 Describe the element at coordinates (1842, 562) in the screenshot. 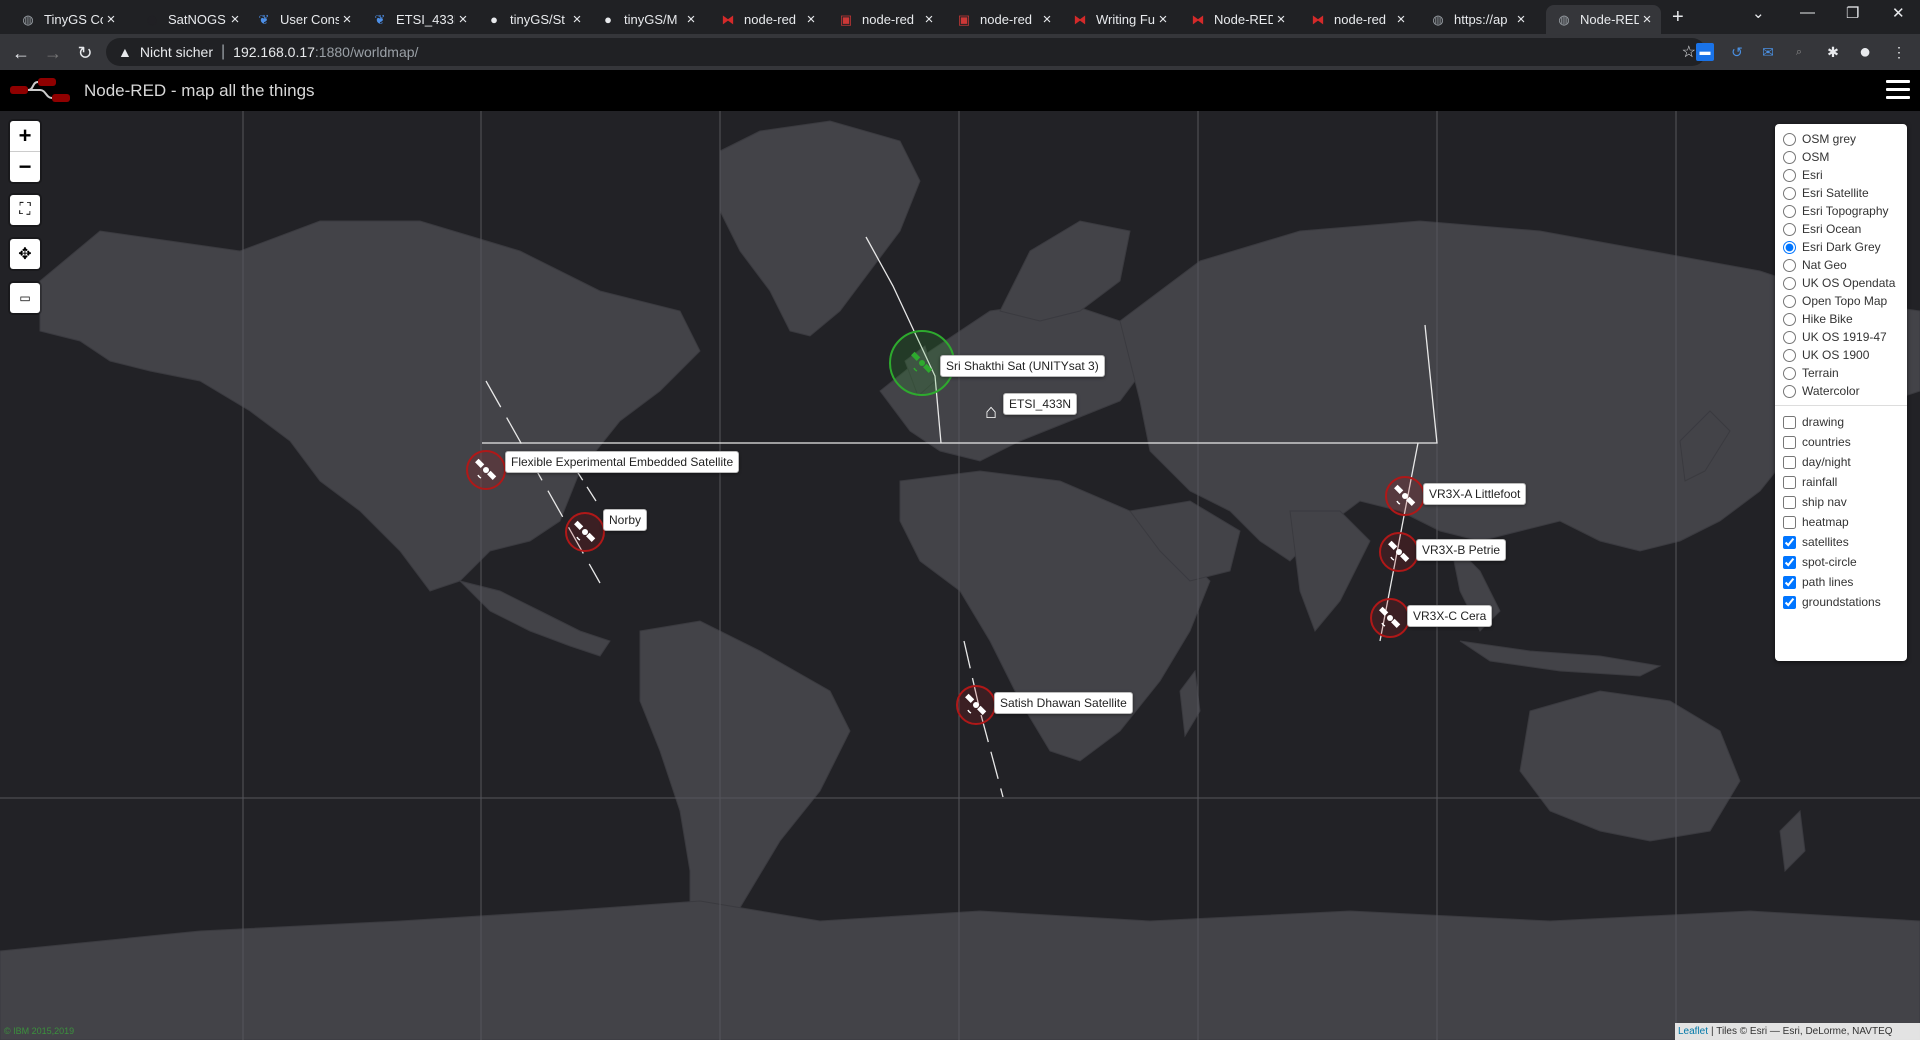

I see `overlay-option: spot-circle` at that location.